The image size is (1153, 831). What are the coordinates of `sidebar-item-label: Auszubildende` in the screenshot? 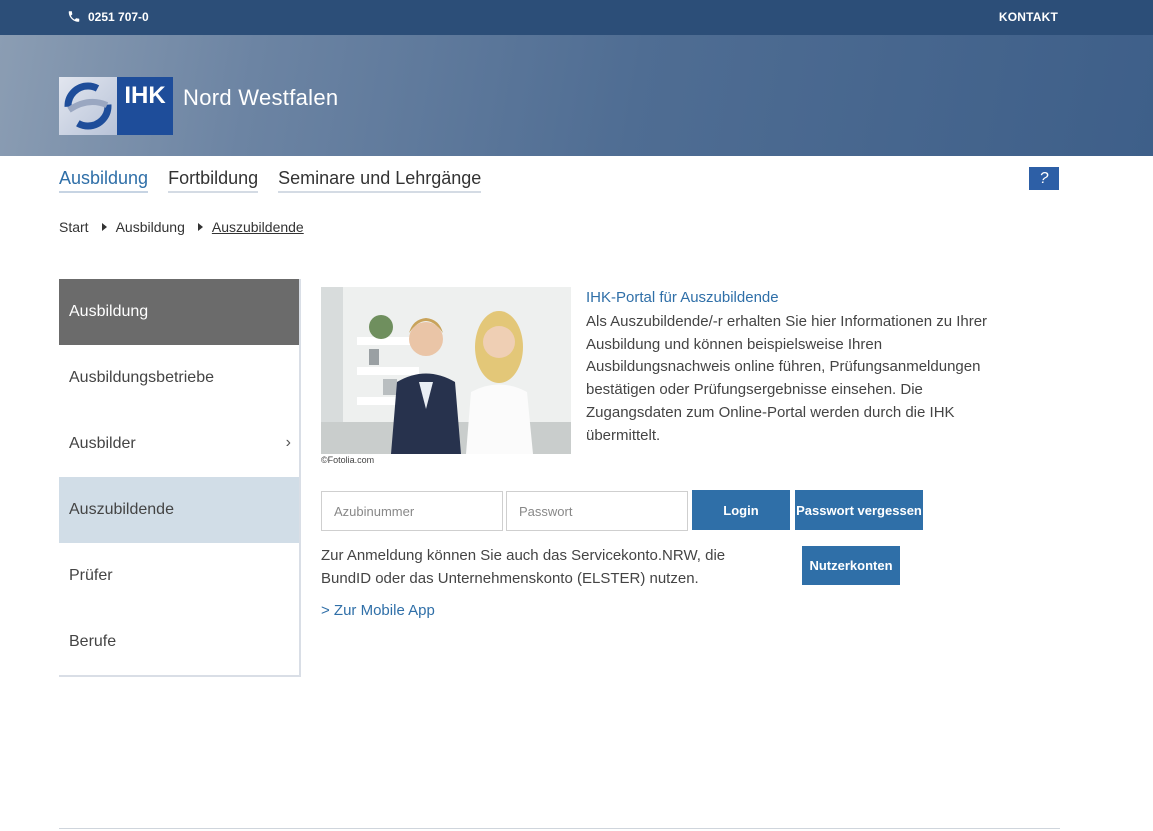 It's located at (121, 509).